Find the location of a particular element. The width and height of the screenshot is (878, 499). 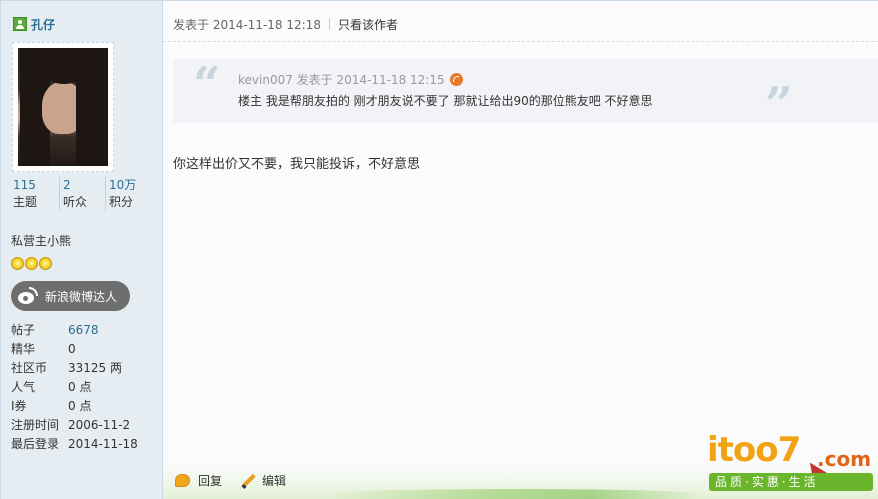

info-label: 注册时间 is located at coordinates (35, 425).